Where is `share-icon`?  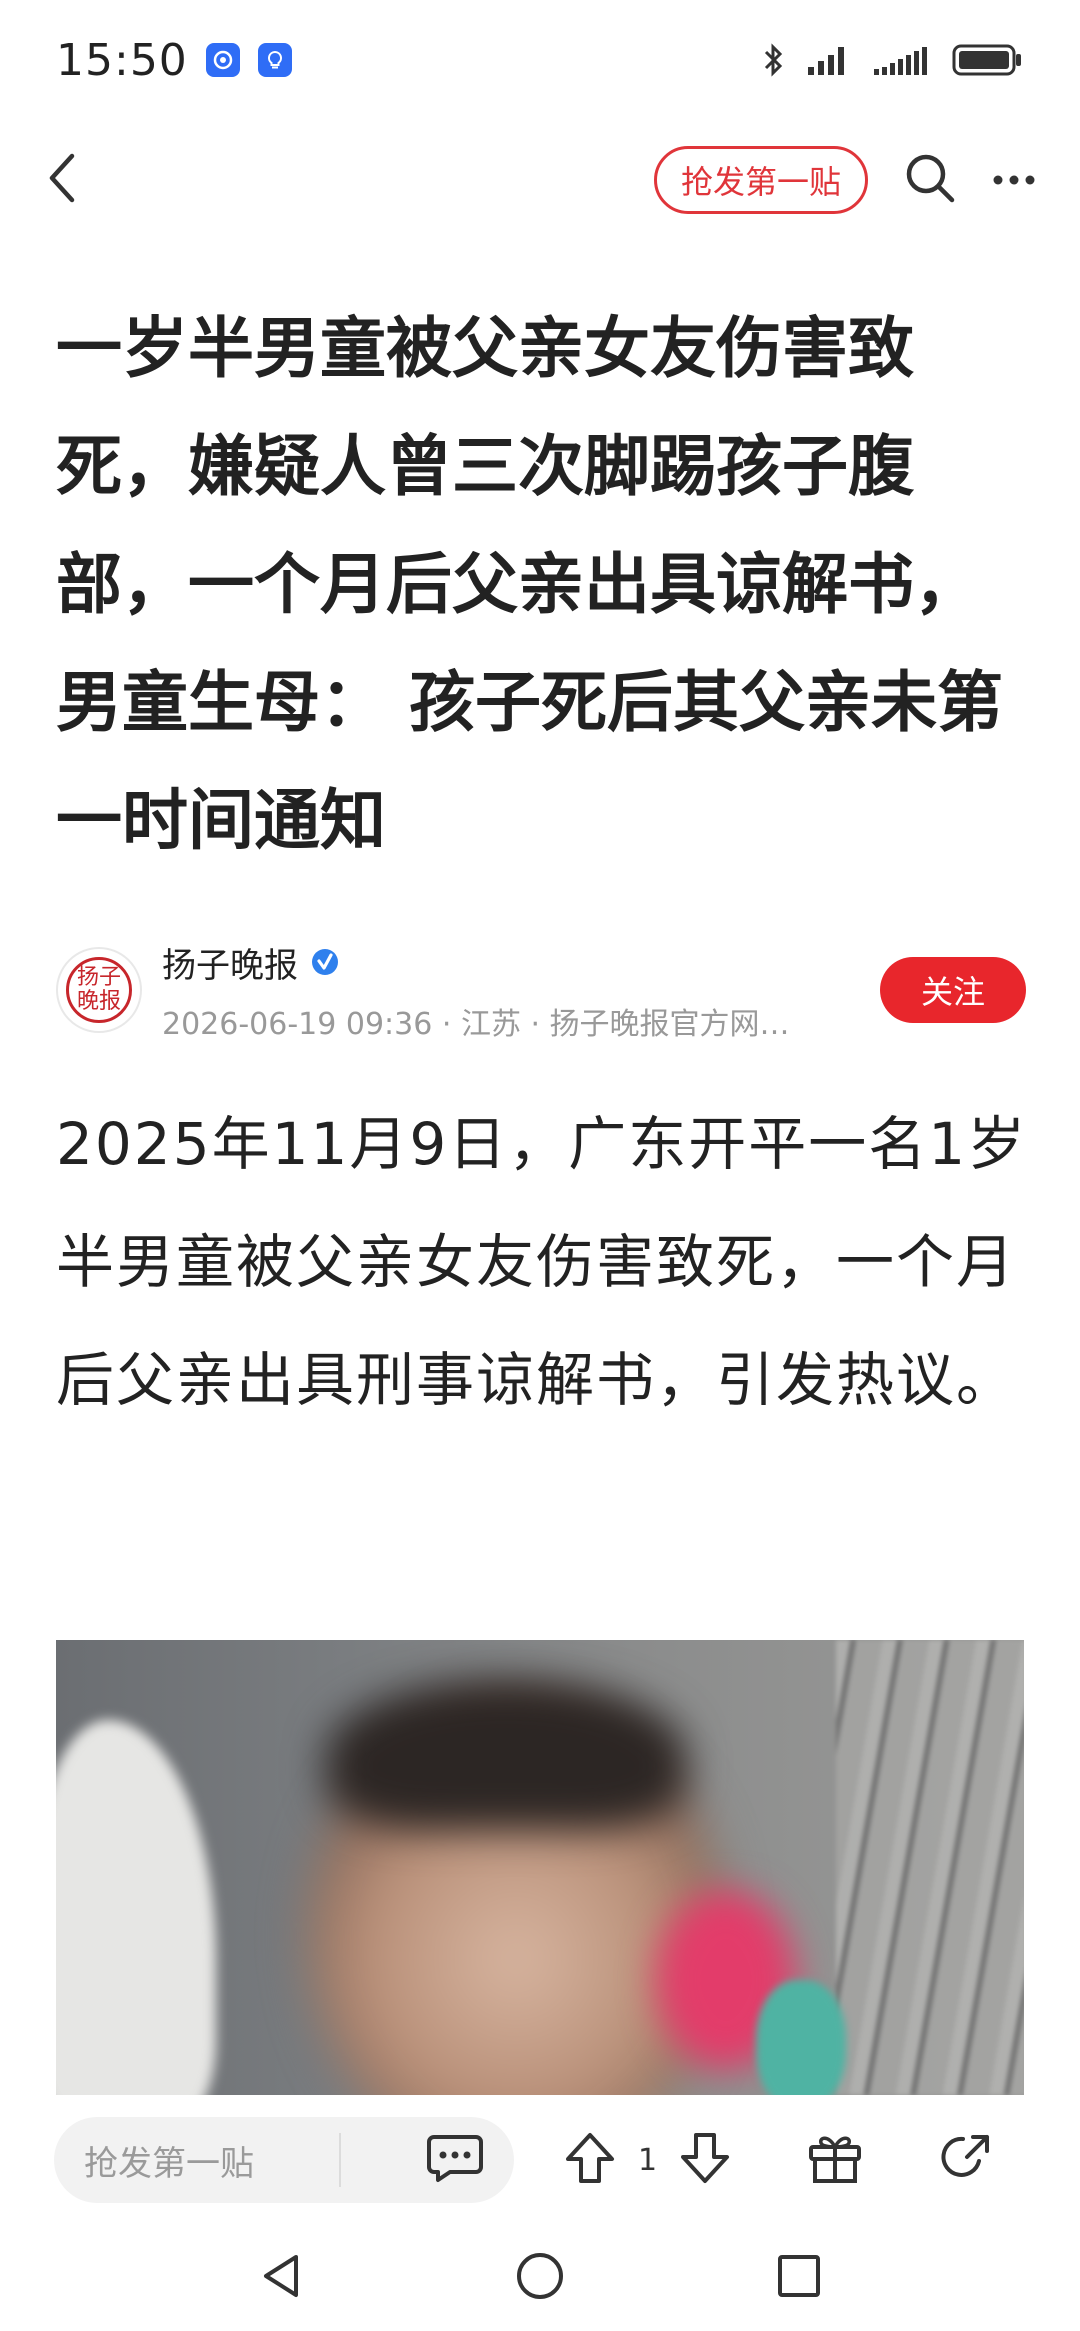 share-icon is located at coordinates (966, 2160).